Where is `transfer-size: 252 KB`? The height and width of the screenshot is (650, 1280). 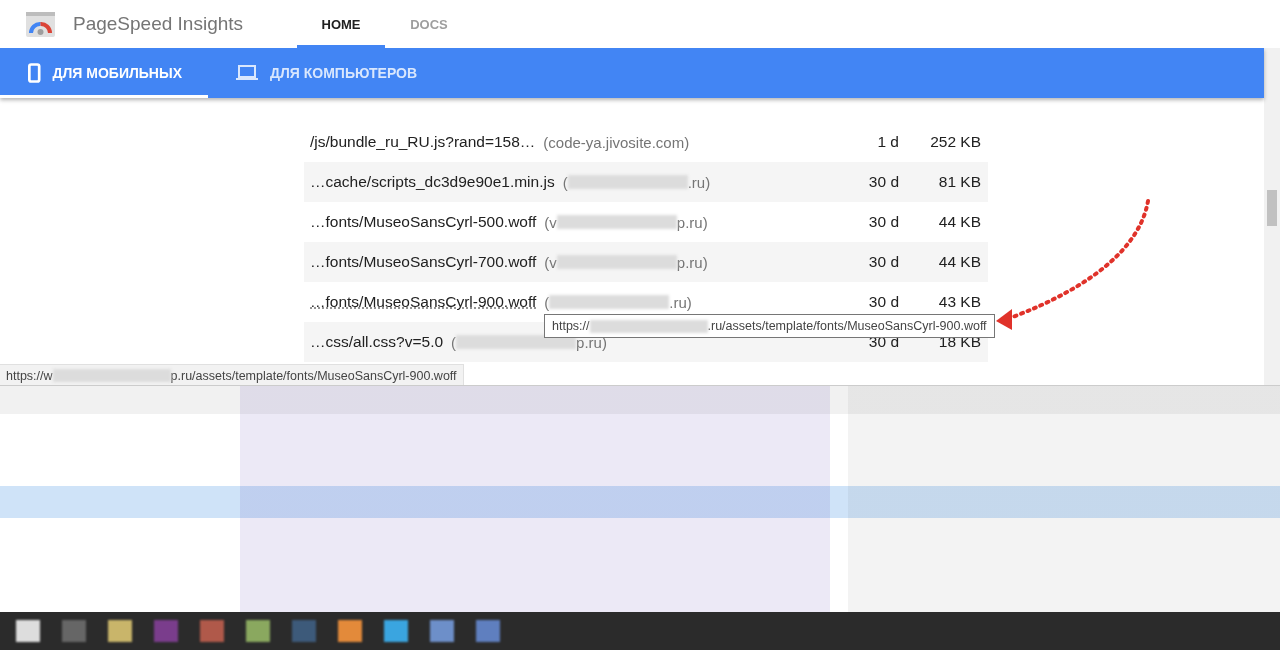
transfer-size: 252 KB is located at coordinates (955, 142).